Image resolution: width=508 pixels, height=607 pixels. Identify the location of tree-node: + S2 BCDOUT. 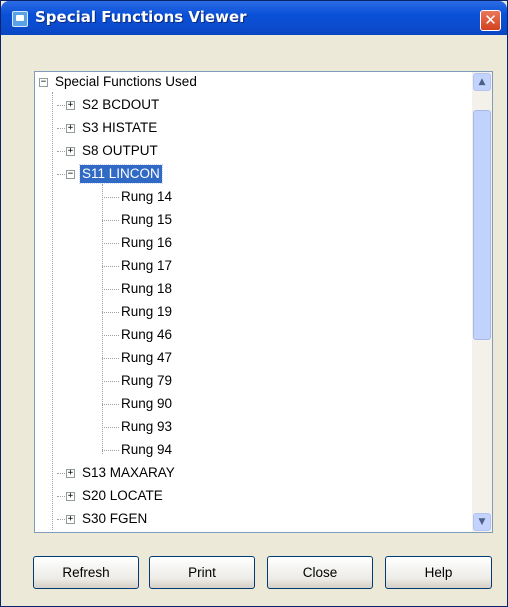
(113, 105).